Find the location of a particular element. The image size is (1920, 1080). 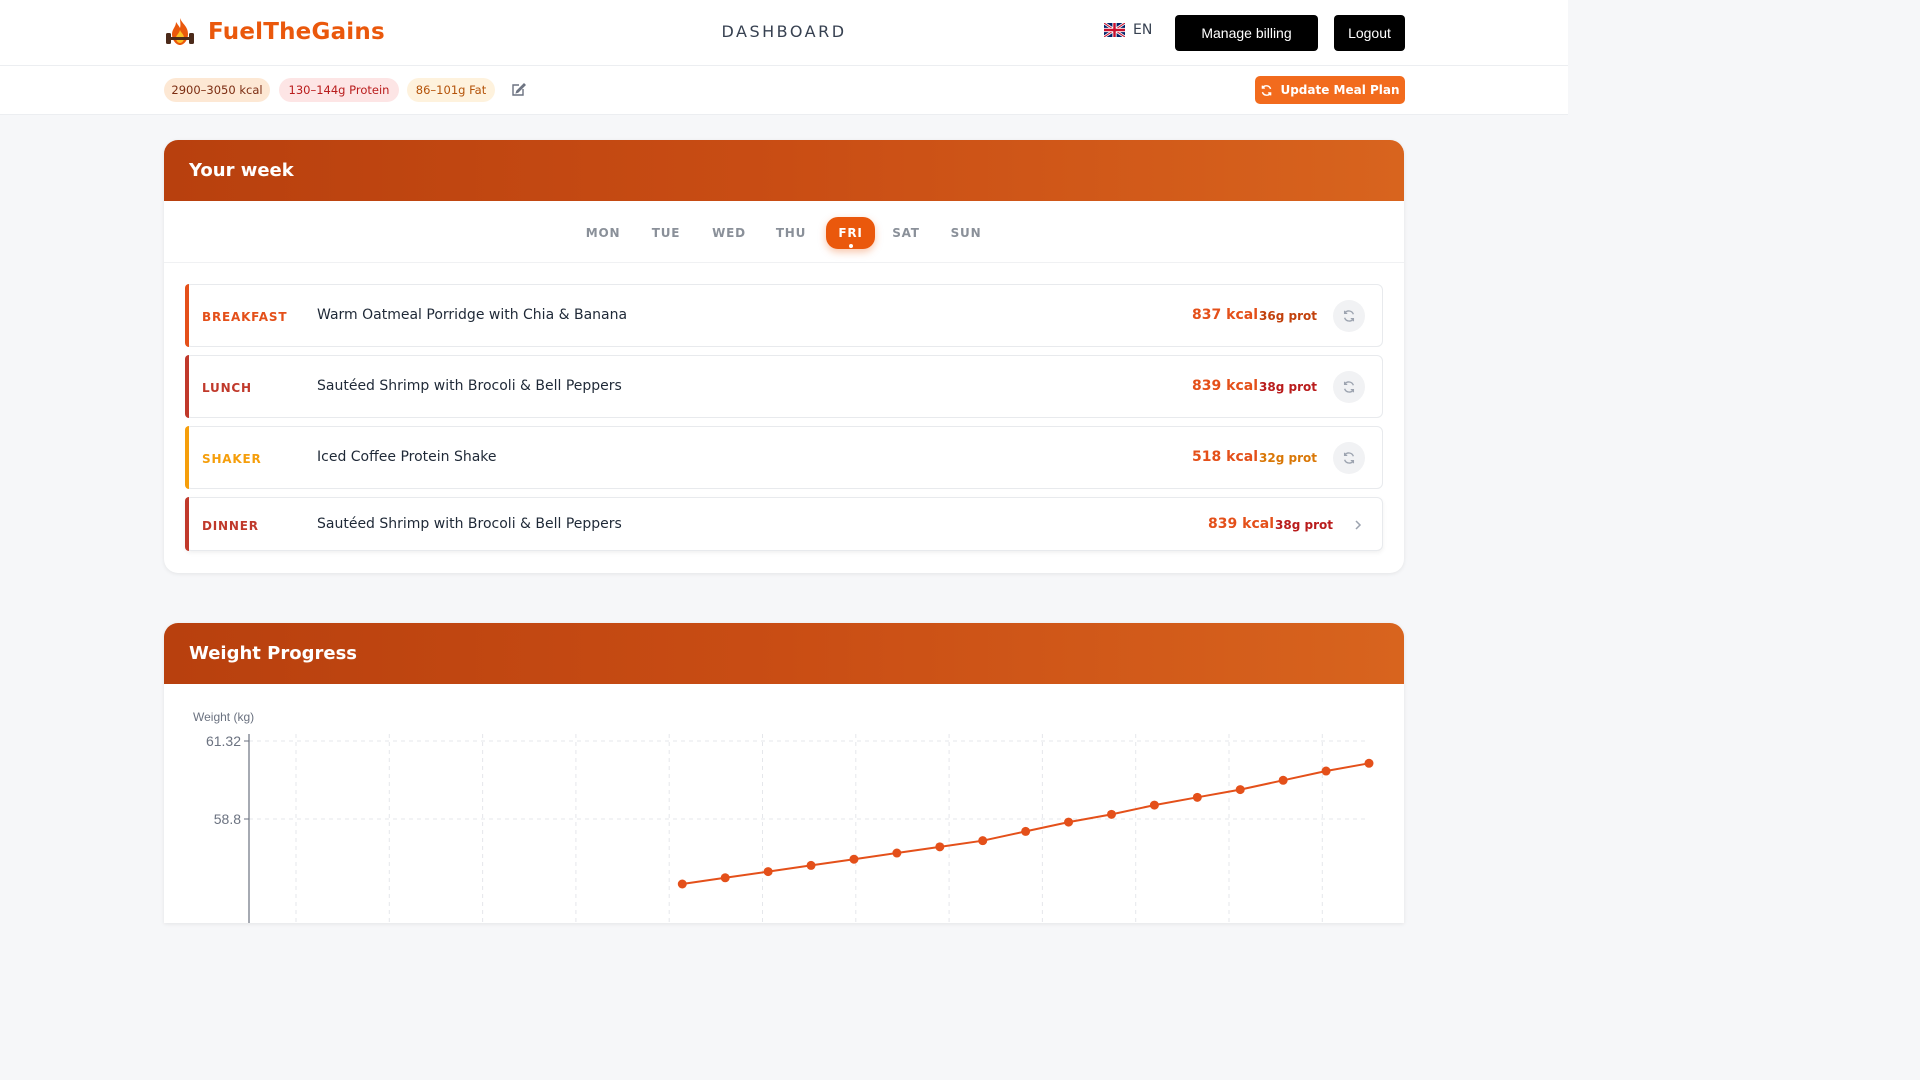

kcal-target-badge: 2900–3050 kcal is located at coordinates (217, 90).